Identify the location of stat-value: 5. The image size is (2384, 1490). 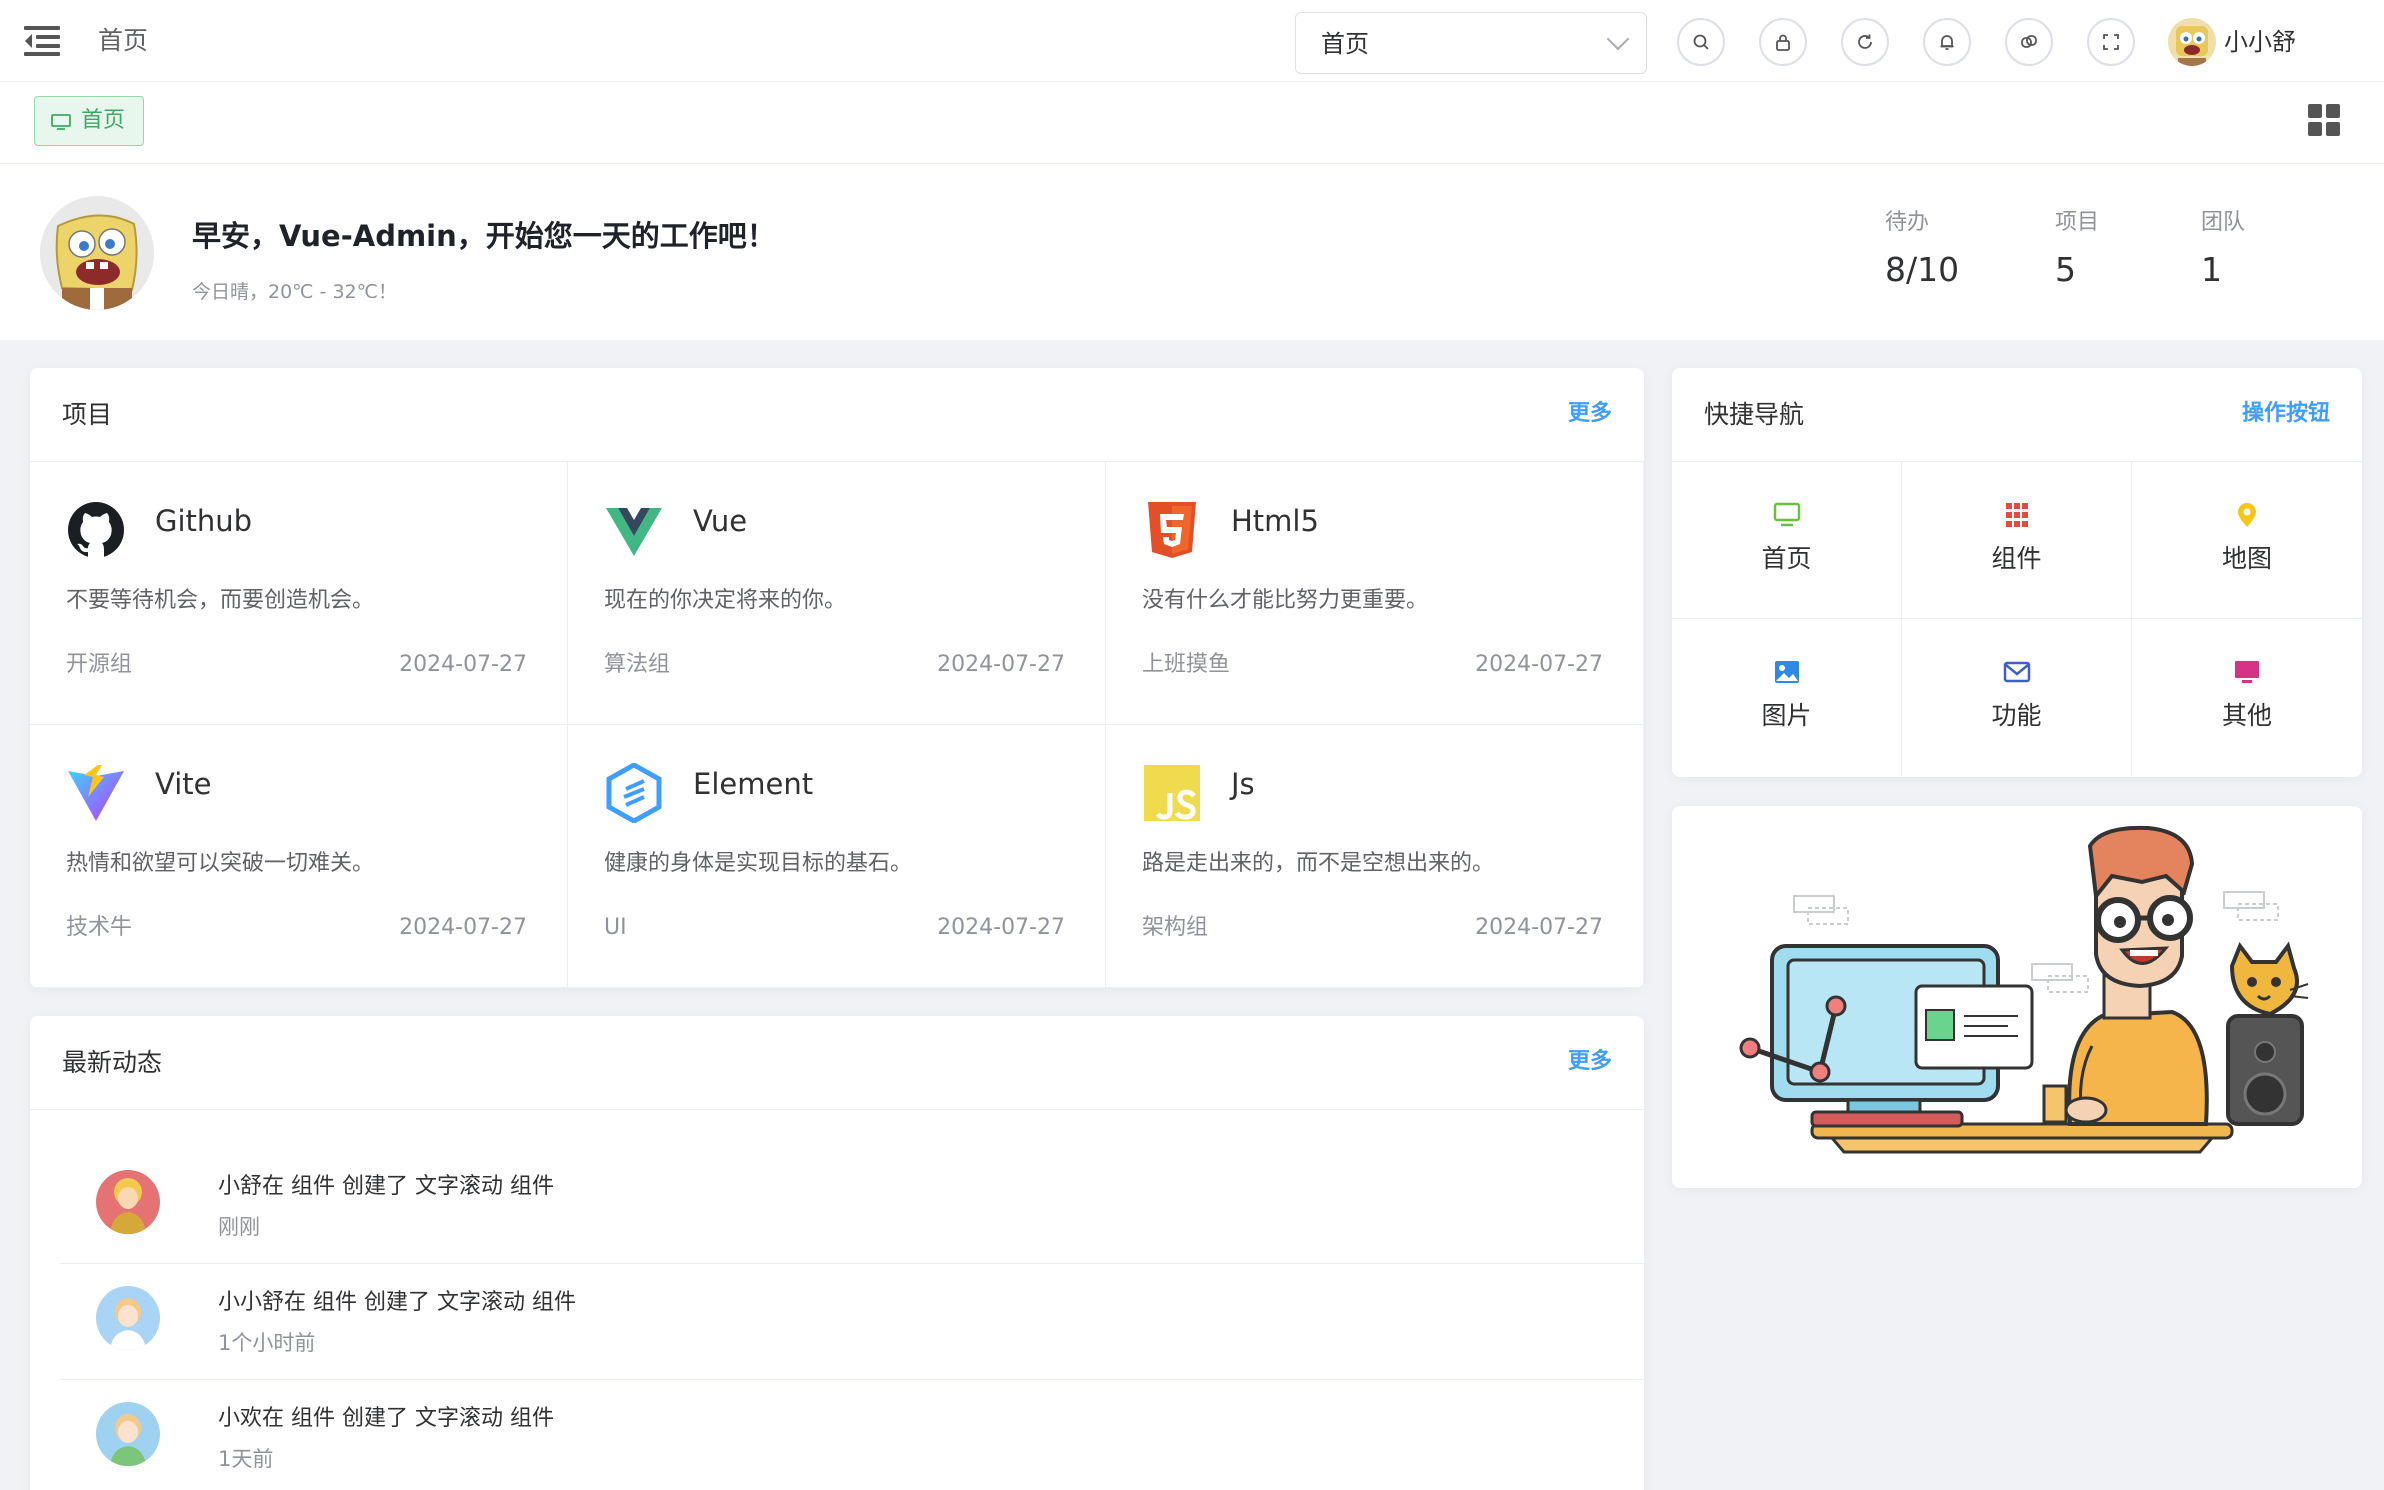
(2065, 269).